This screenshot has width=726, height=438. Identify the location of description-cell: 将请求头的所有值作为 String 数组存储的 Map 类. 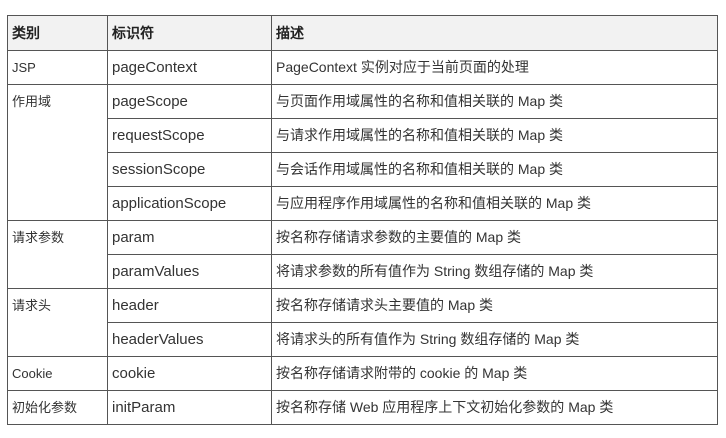
(494, 339).